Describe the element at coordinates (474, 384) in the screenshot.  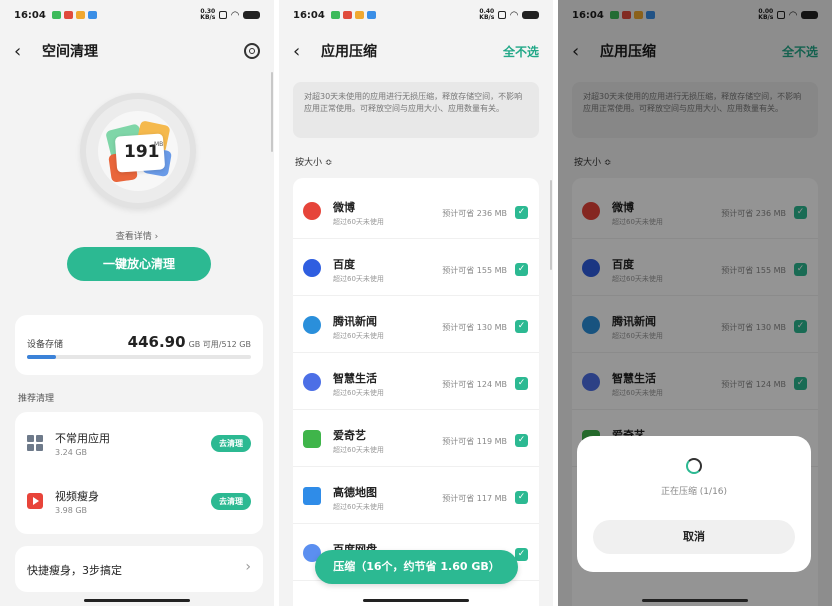
I see `app-estimate: 预计可省 124 MB` at that location.